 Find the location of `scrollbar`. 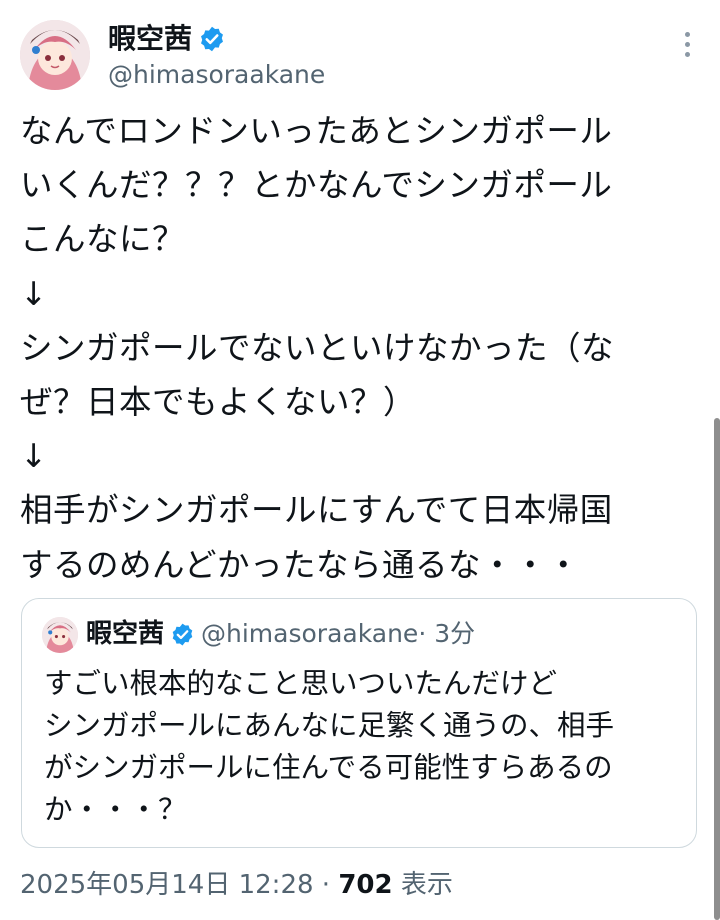

scrollbar is located at coordinates (717, 669).